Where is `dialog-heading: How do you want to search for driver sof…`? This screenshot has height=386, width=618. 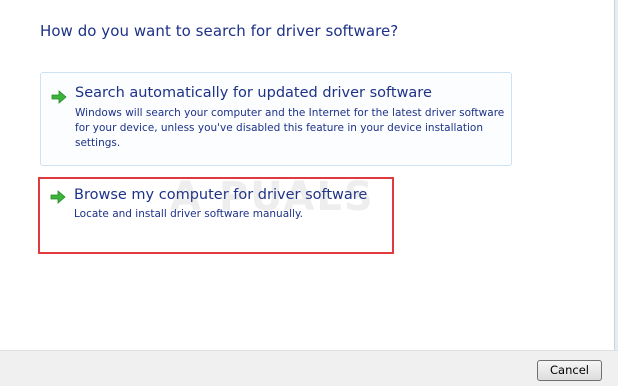 dialog-heading: How do you want to search for driver sof… is located at coordinates (219, 31).